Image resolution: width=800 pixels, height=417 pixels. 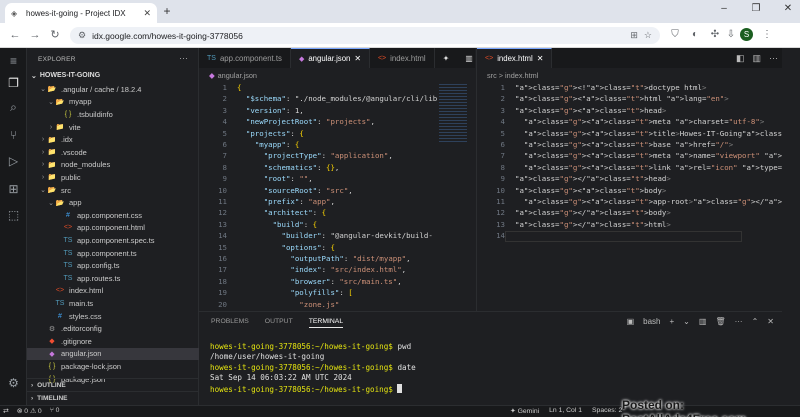 What do you see at coordinates (230, 323) in the screenshot?
I see `tab-problems: PROBLEMS` at bounding box center [230, 323].